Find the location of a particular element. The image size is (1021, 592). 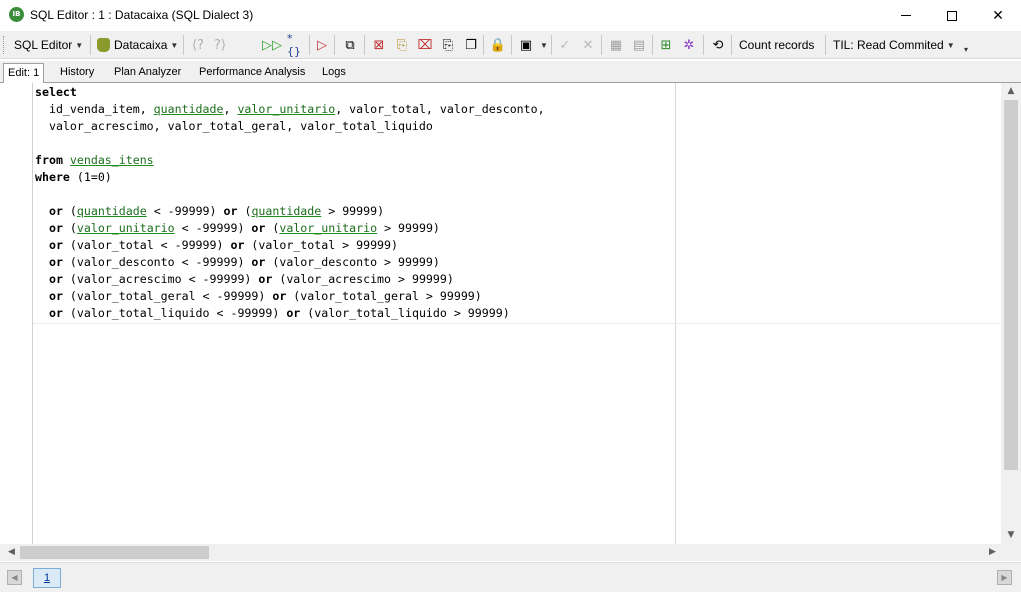

horizontal-scroll-thumb is located at coordinates (114, 552).